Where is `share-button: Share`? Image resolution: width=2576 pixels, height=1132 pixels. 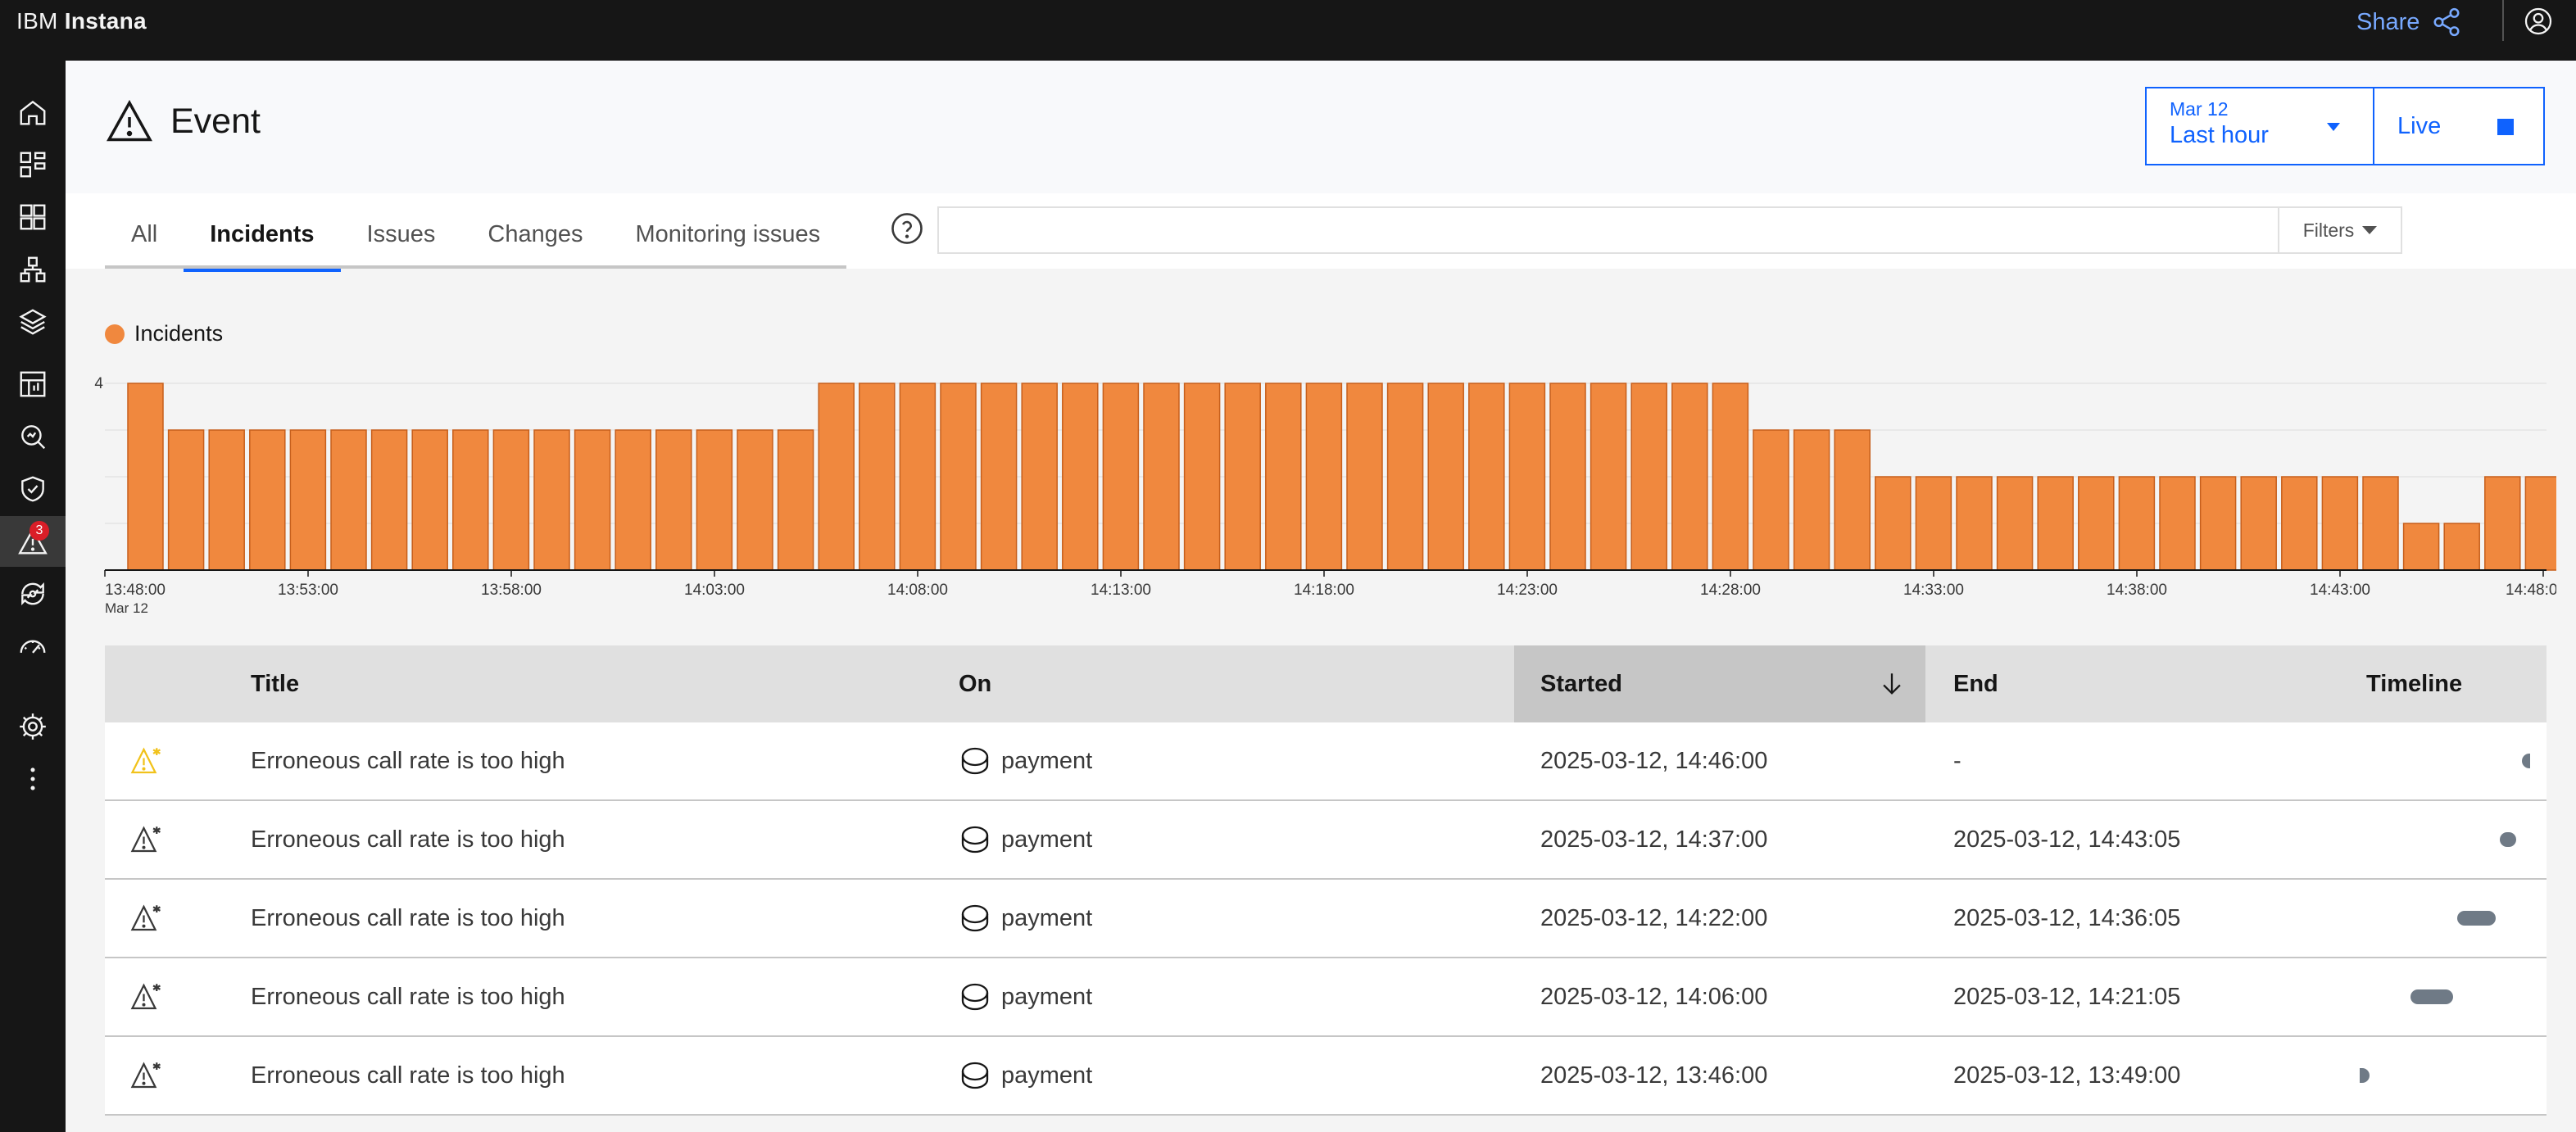 share-button: Share is located at coordinates (2409, 22).